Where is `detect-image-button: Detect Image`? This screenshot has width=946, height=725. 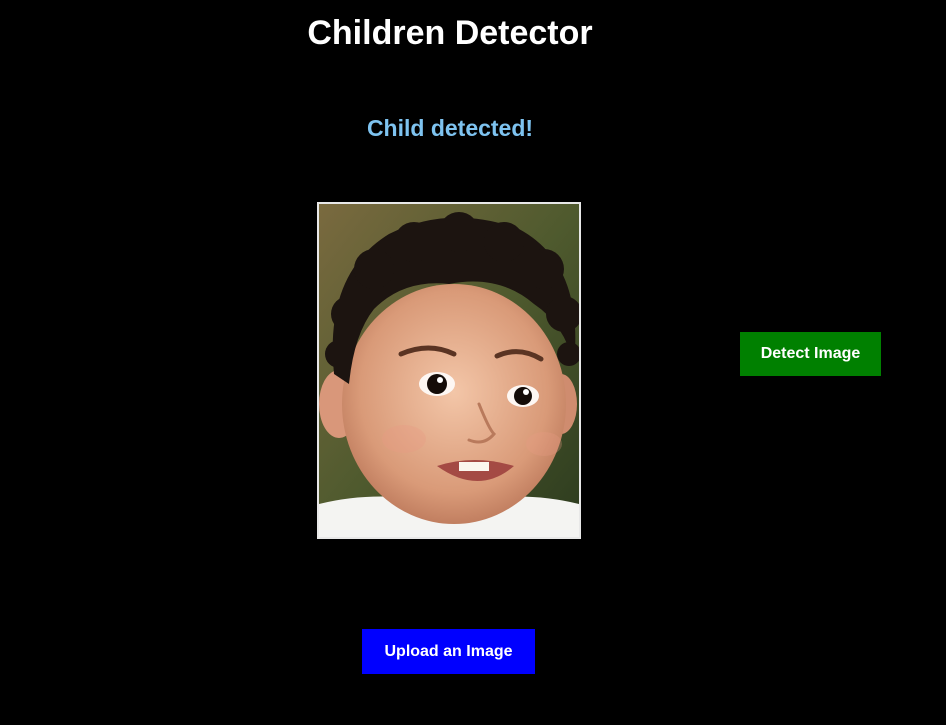
detect-image-button: Detect Image is located at coordinates (810, 354).